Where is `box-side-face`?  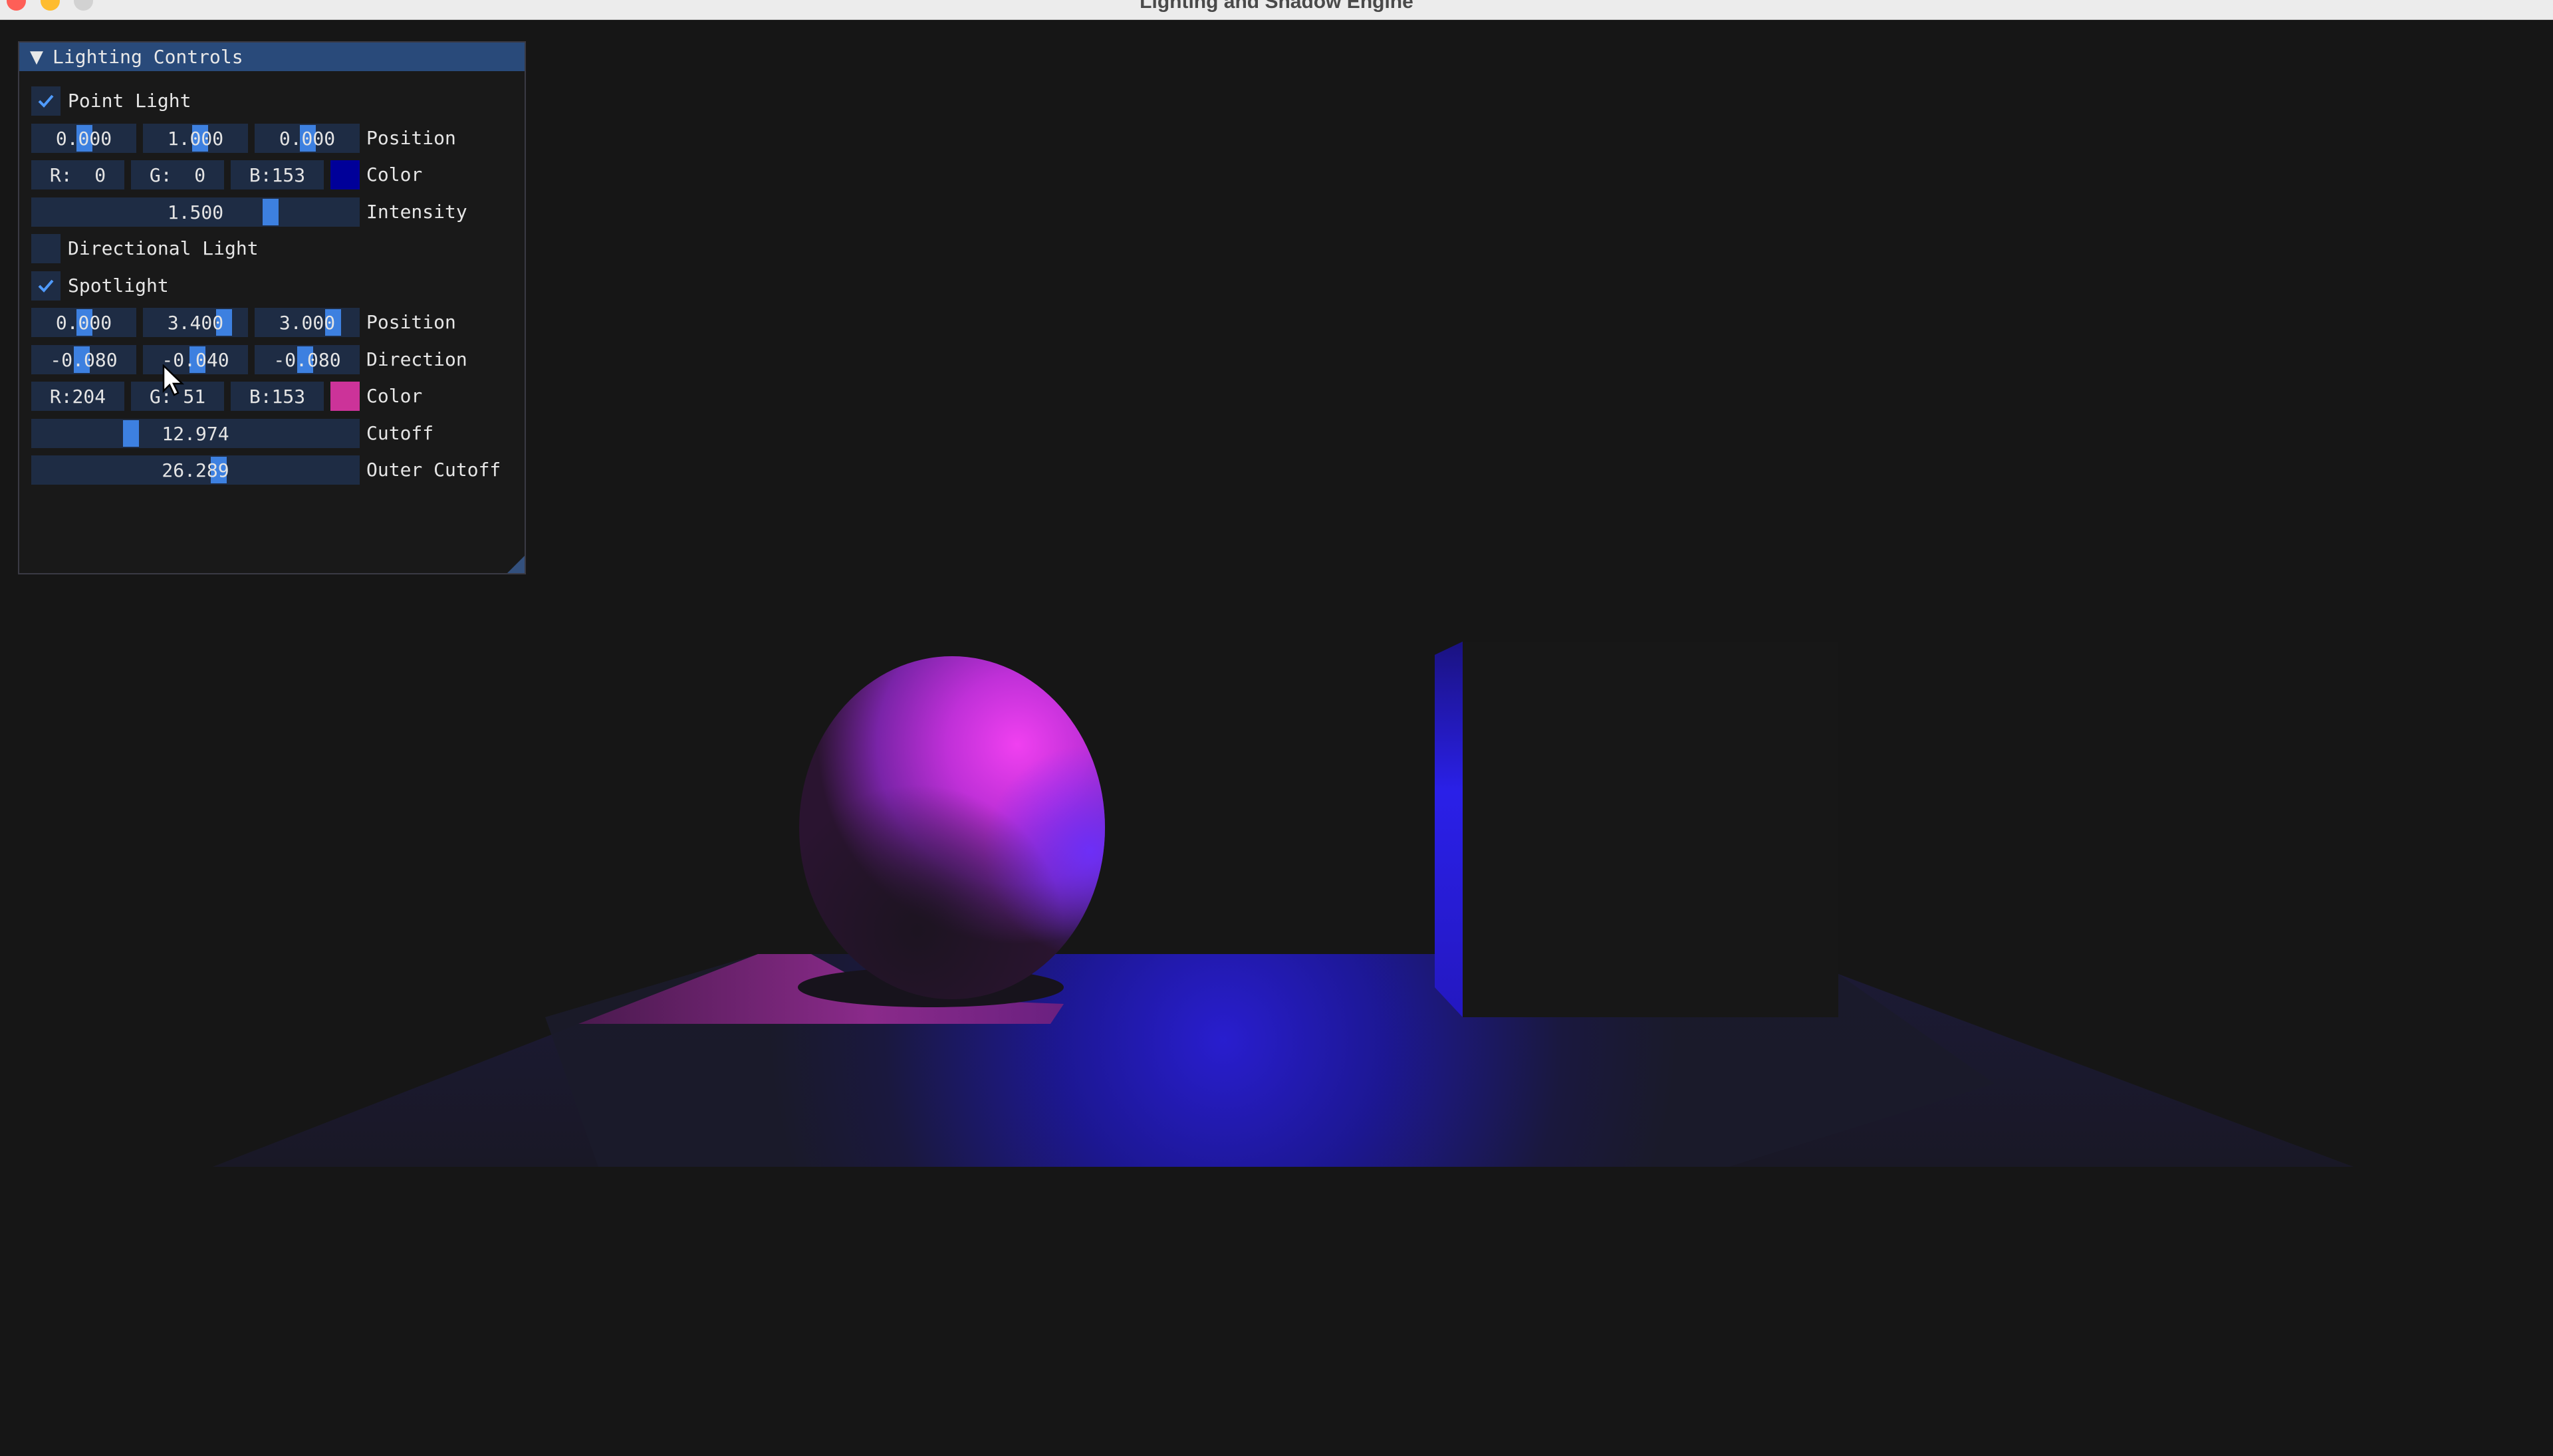
box-side-face is located at coordinates (1449, 829).